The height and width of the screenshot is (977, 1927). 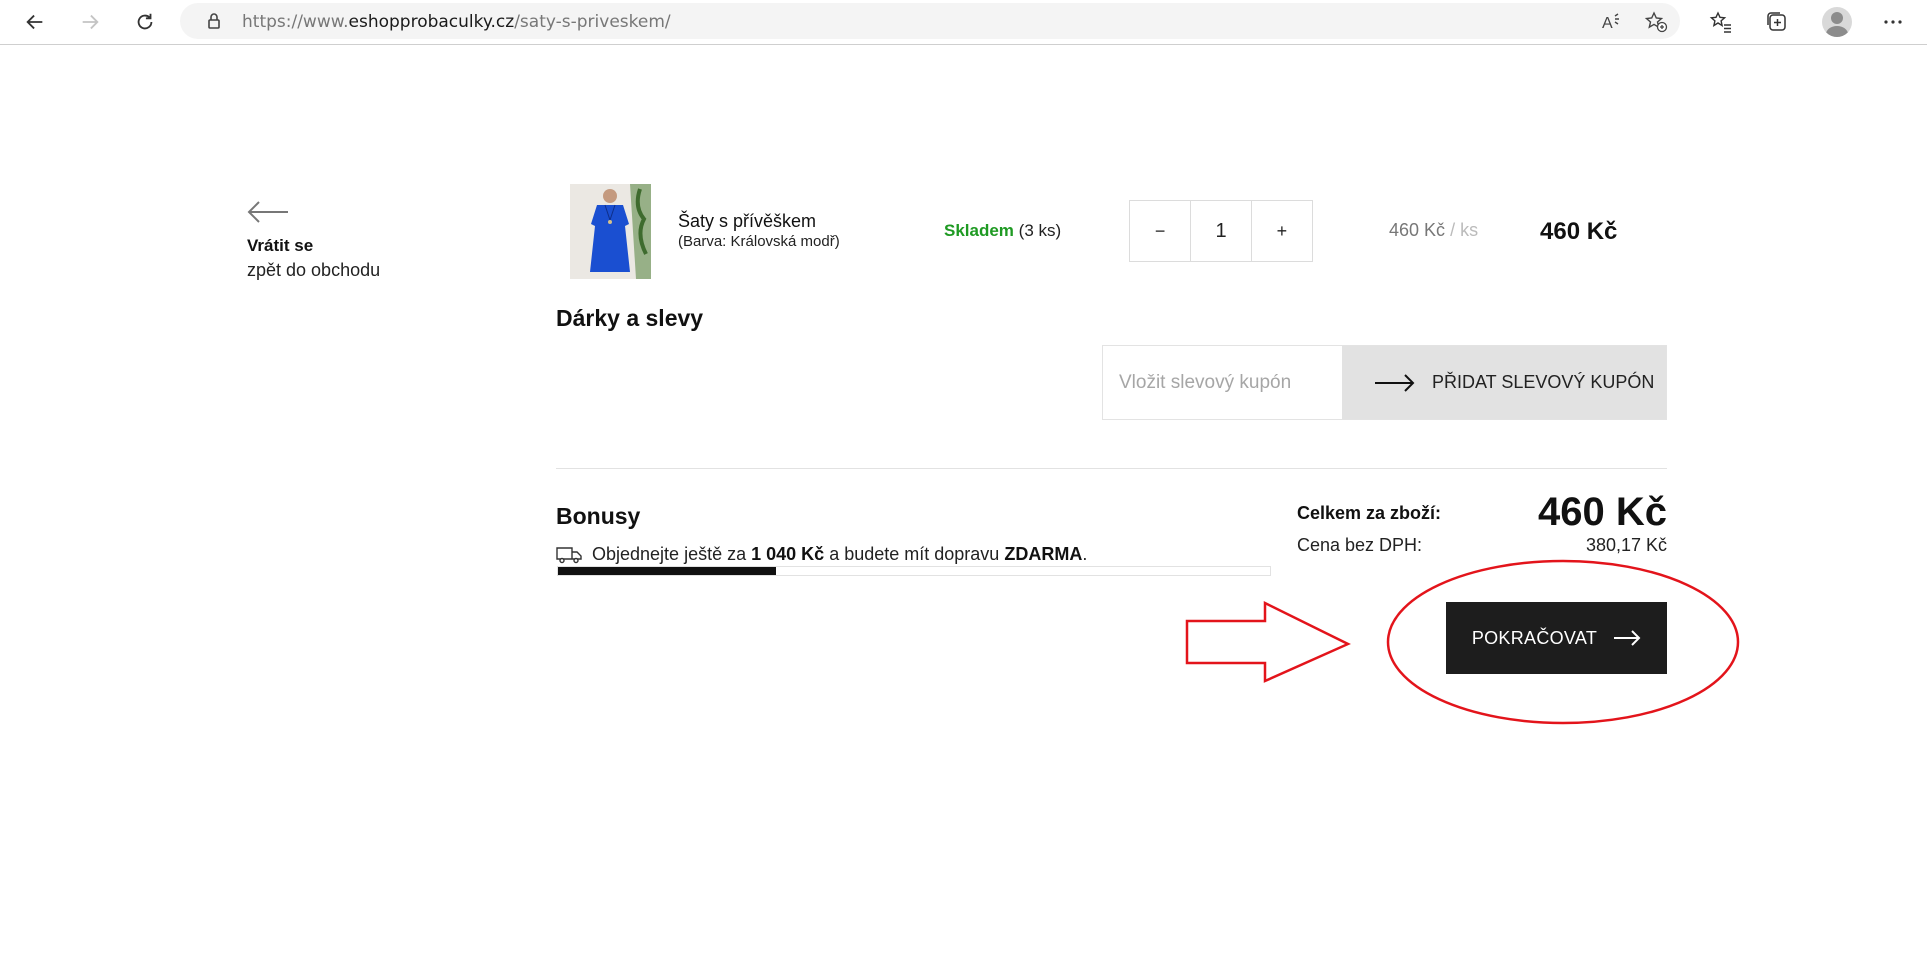 What do you see at coordinates (1282, 231) in the screenshot?
I see `increase-quantity-button: +` at bounding box center [1282, 231].